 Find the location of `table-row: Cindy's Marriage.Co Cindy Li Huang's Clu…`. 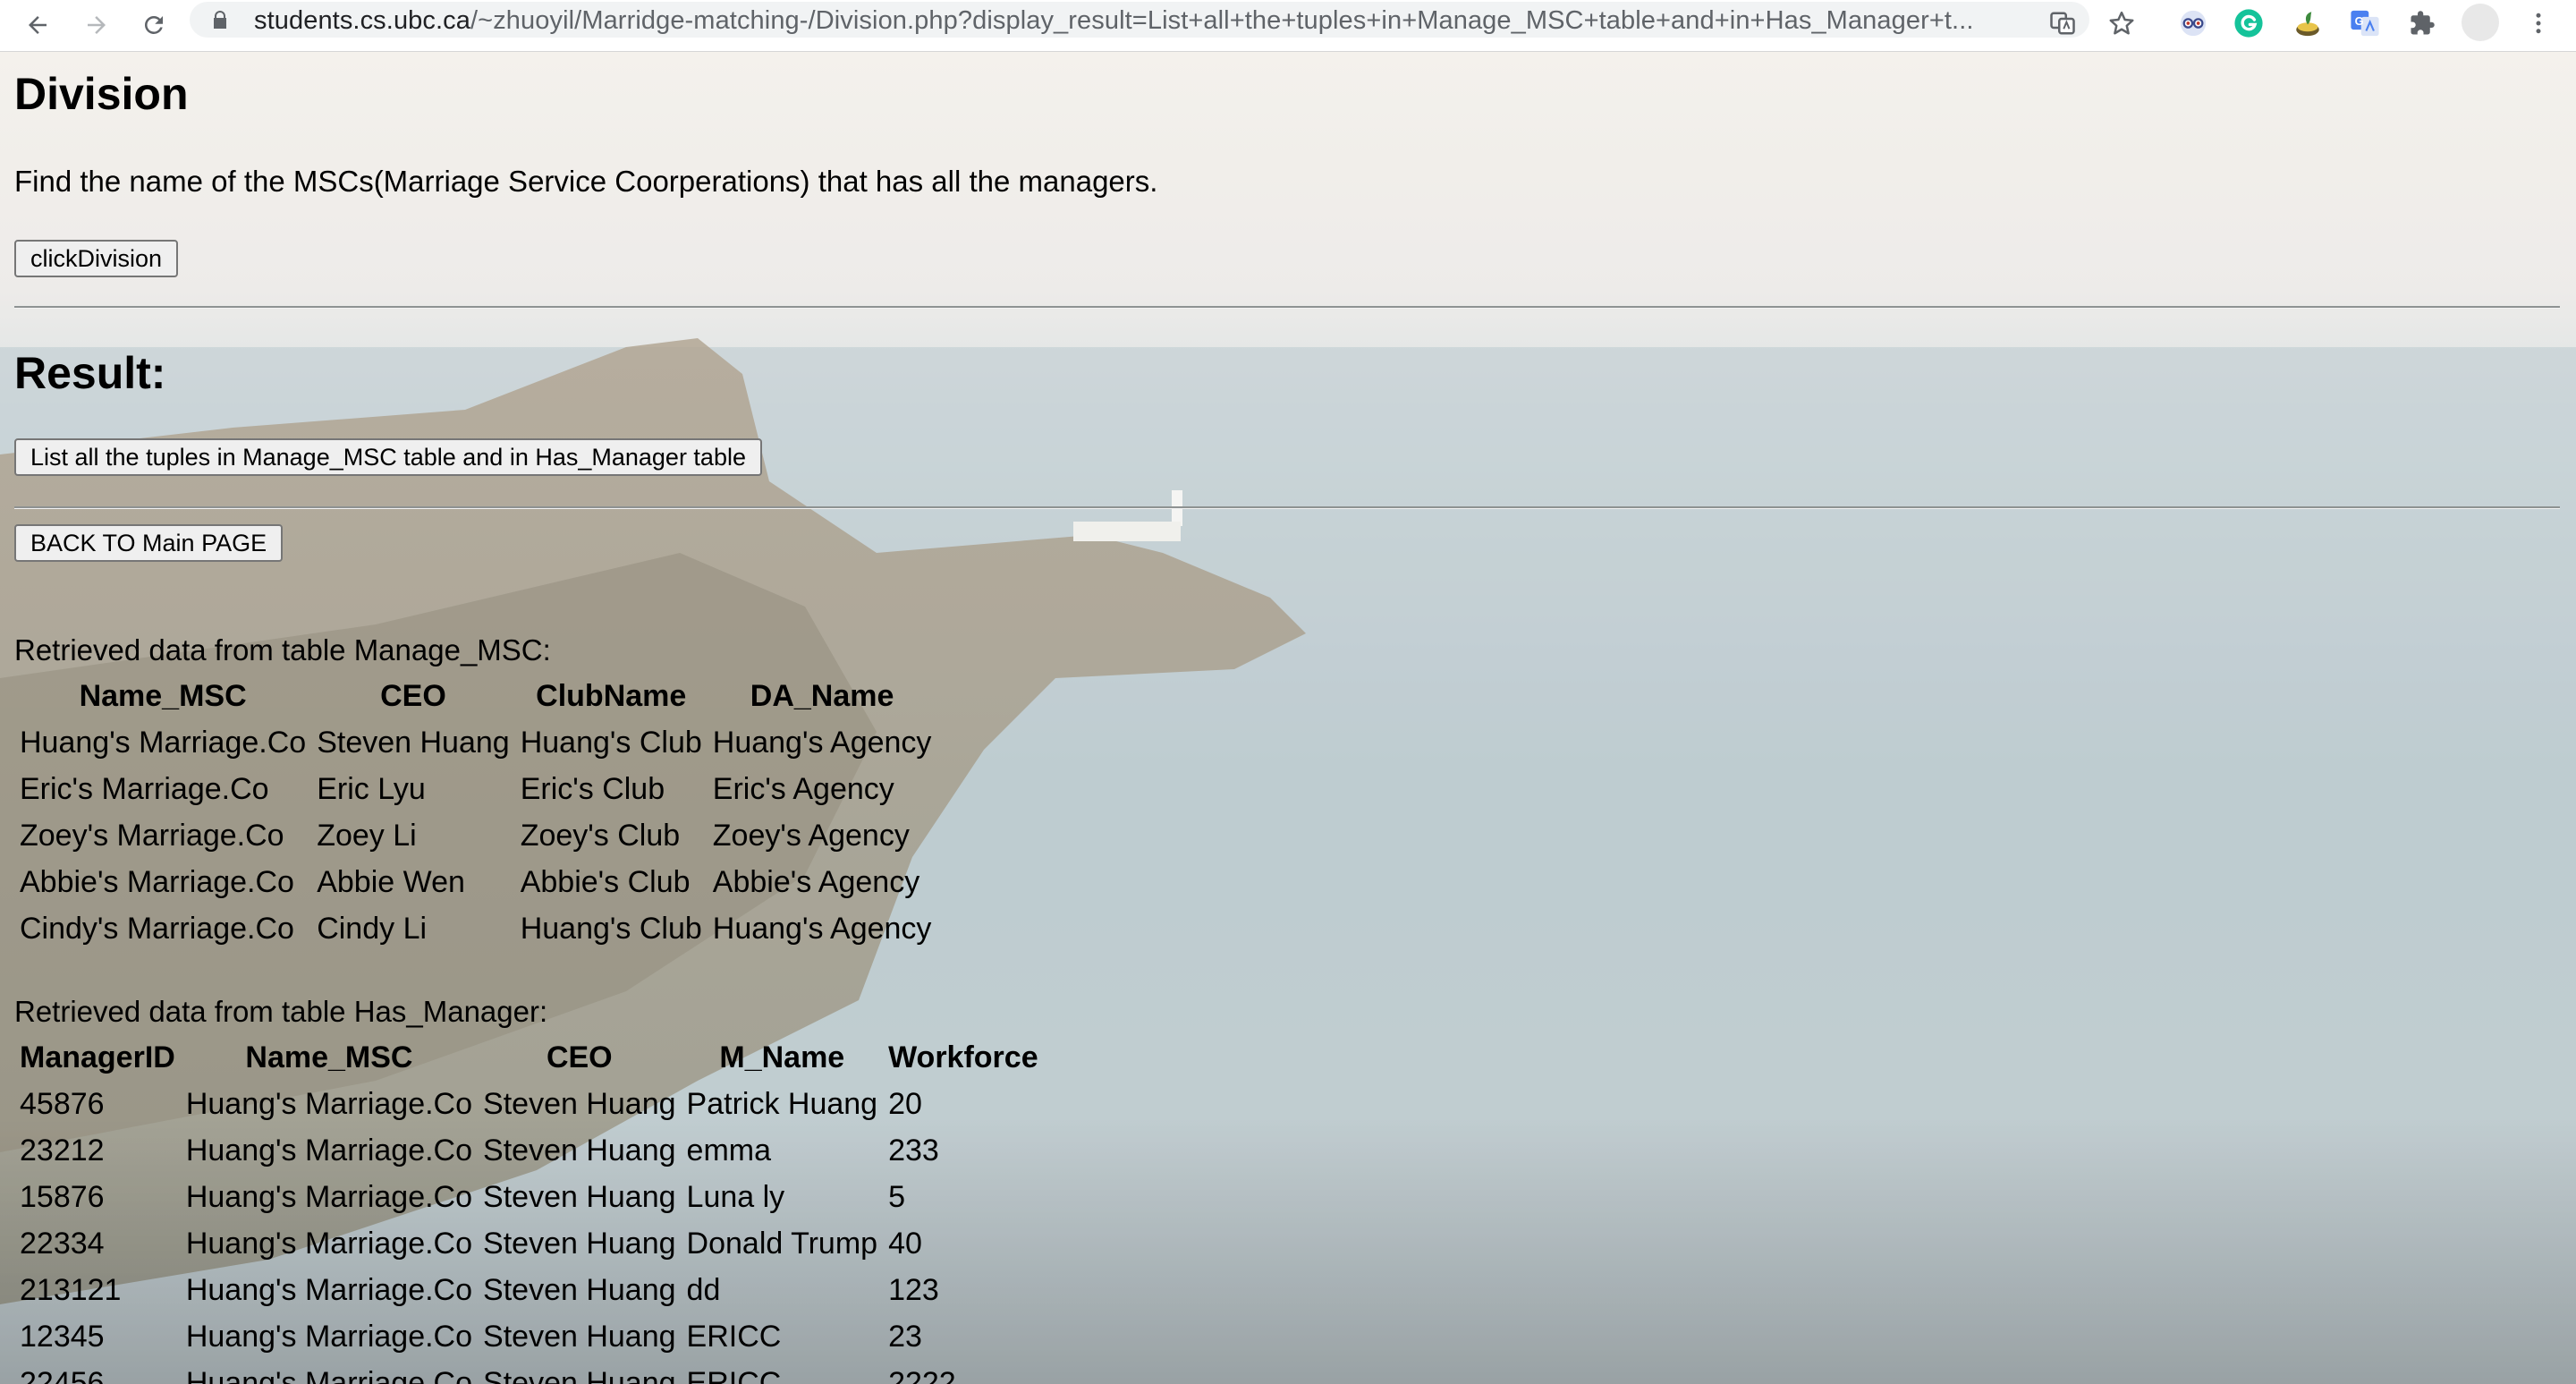

table-row: Cindy's Marriage.Co Cindy Li Huang's Clu… is located at coordinates (475, 929).